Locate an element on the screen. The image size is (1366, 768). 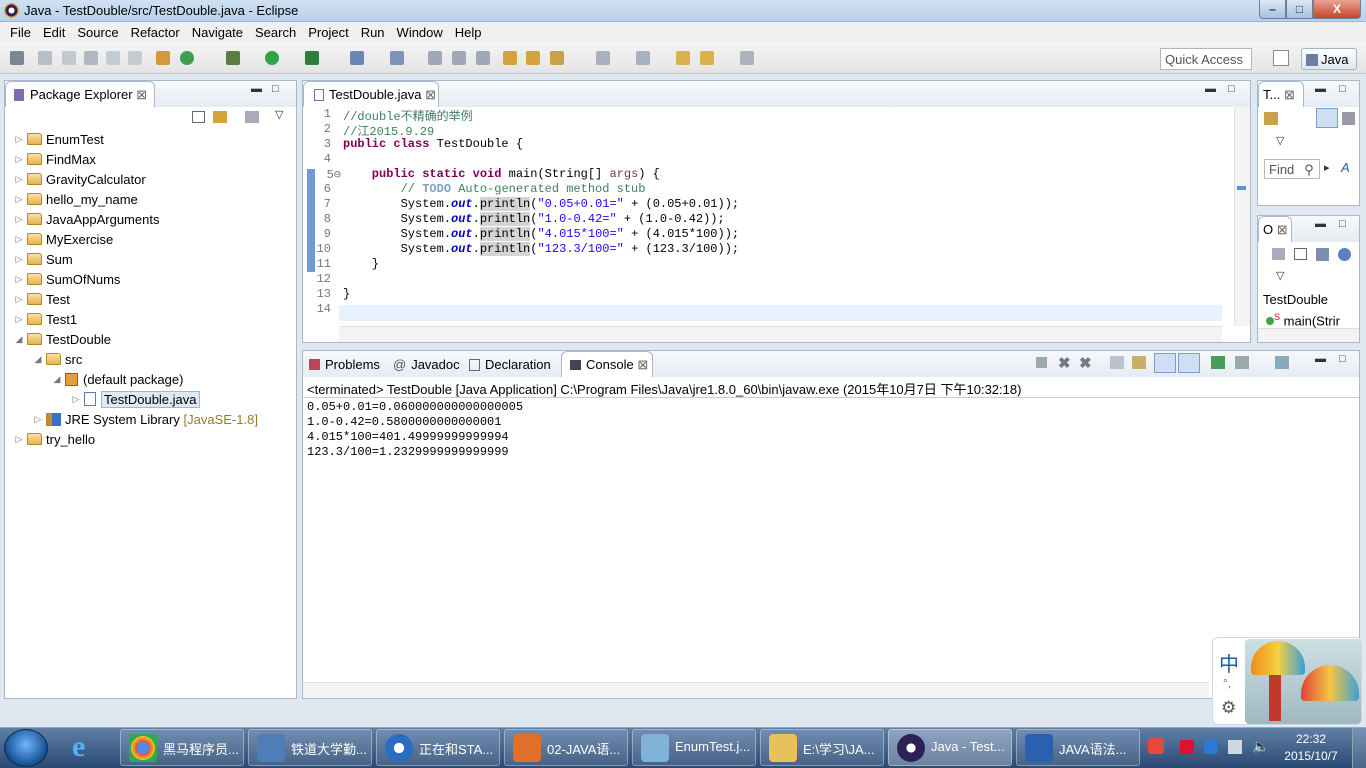
last-edit-icon is located at coordinates (683, 58).